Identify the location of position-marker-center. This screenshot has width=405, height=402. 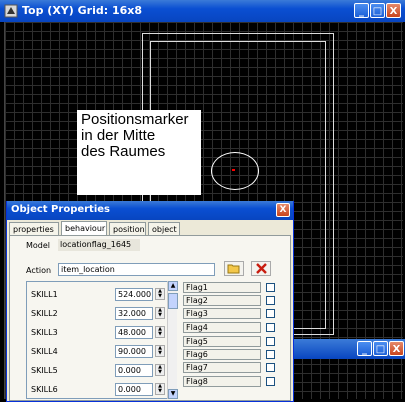
(233, 170).